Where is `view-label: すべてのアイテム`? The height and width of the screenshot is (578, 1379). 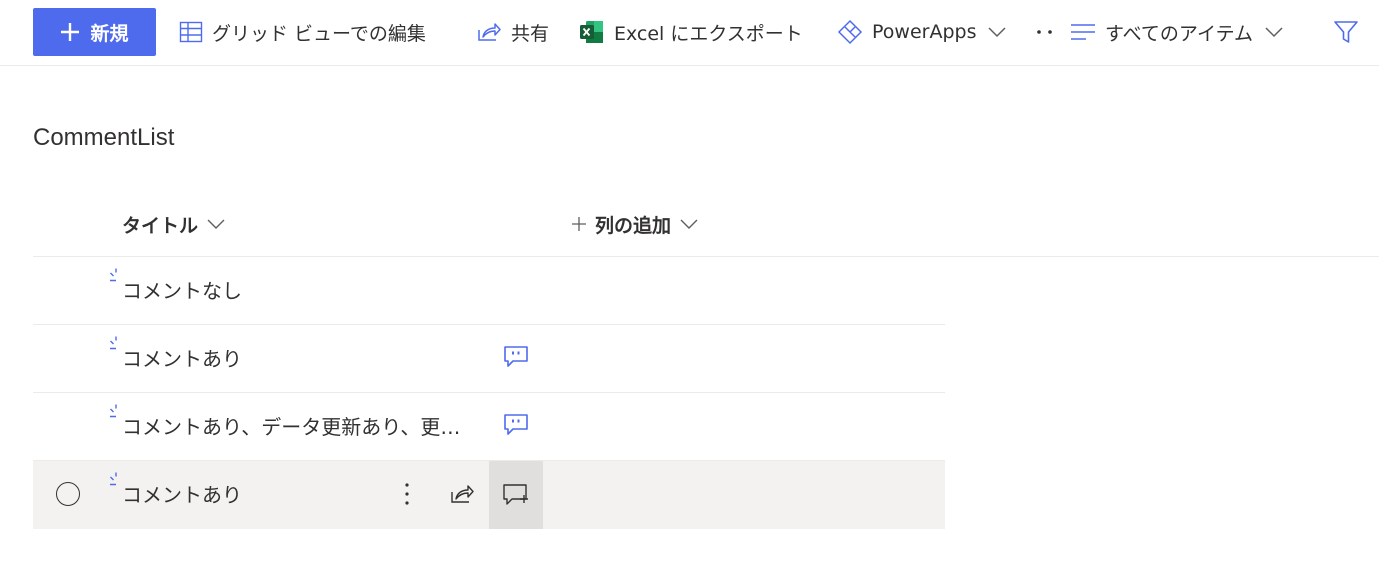 view-label: すべてのアイテム is located at coordinates (1179, 33).